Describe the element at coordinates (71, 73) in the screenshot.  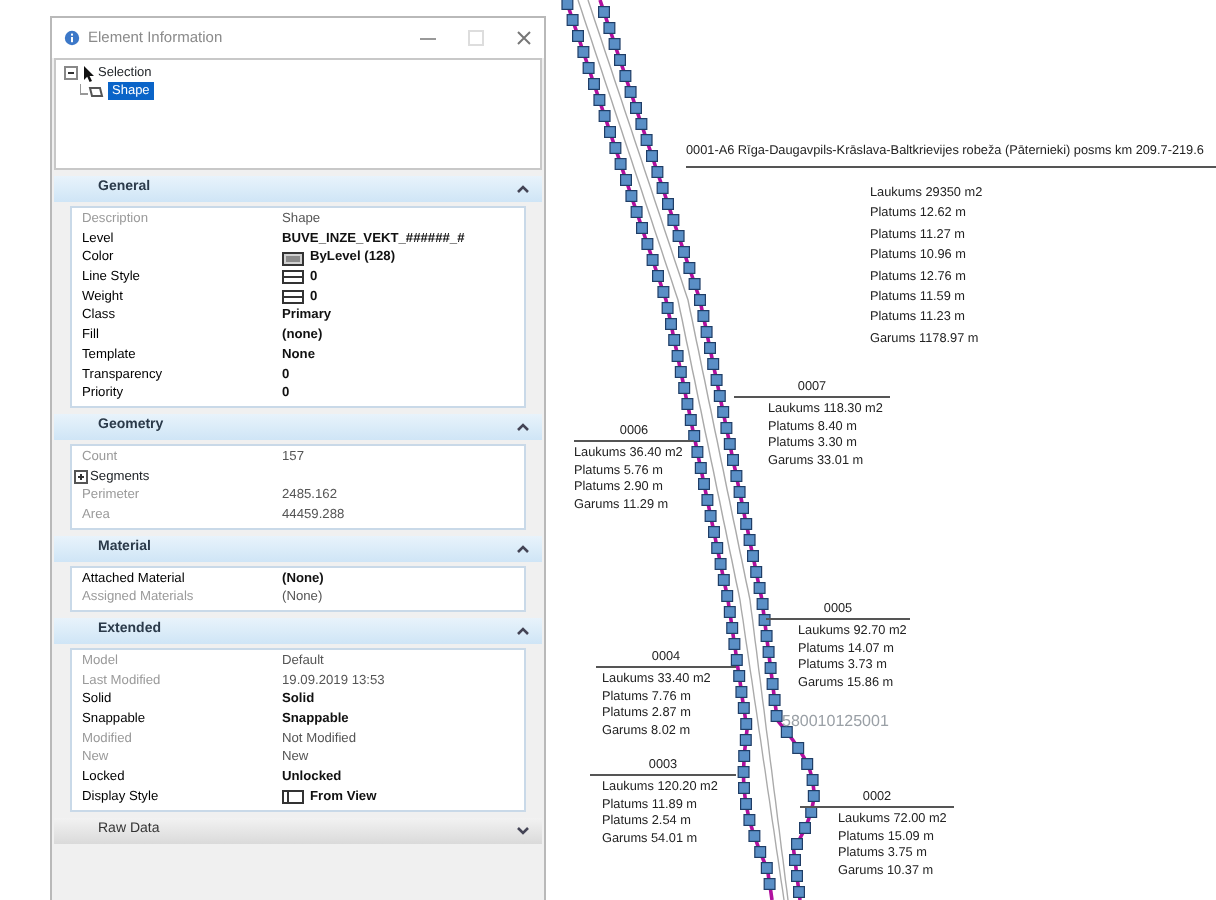
I see `collapse-icon` at that location.